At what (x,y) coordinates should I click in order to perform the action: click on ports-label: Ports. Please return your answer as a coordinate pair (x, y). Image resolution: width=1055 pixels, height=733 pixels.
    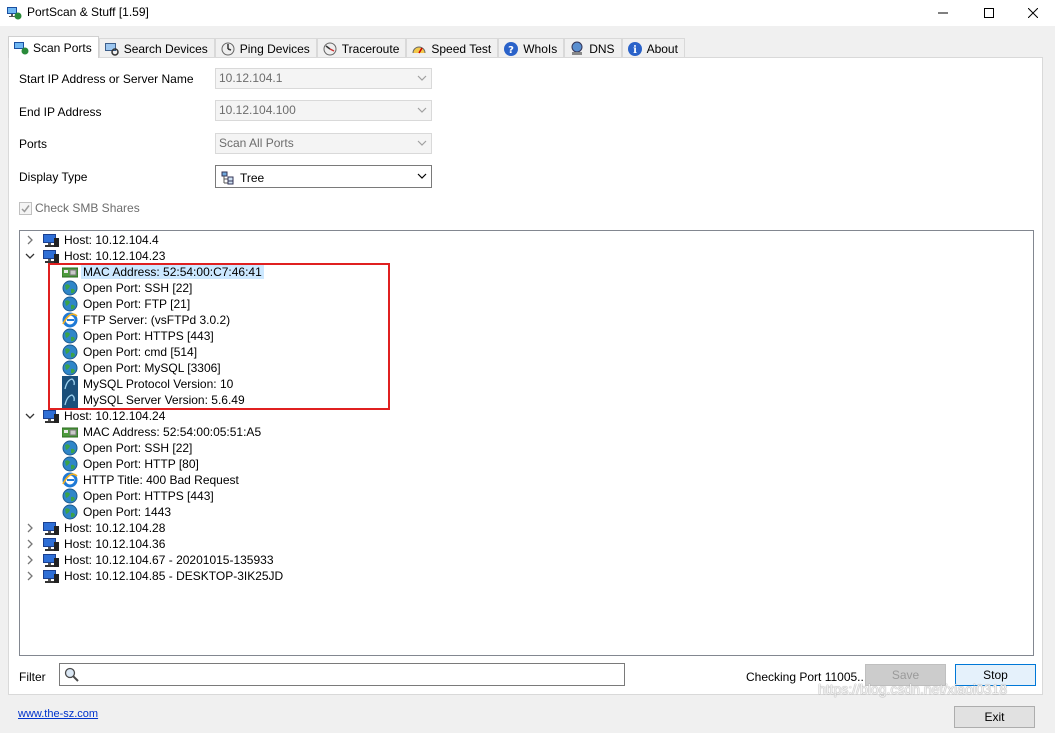
    Looking at the image, I should click on (33, 144).